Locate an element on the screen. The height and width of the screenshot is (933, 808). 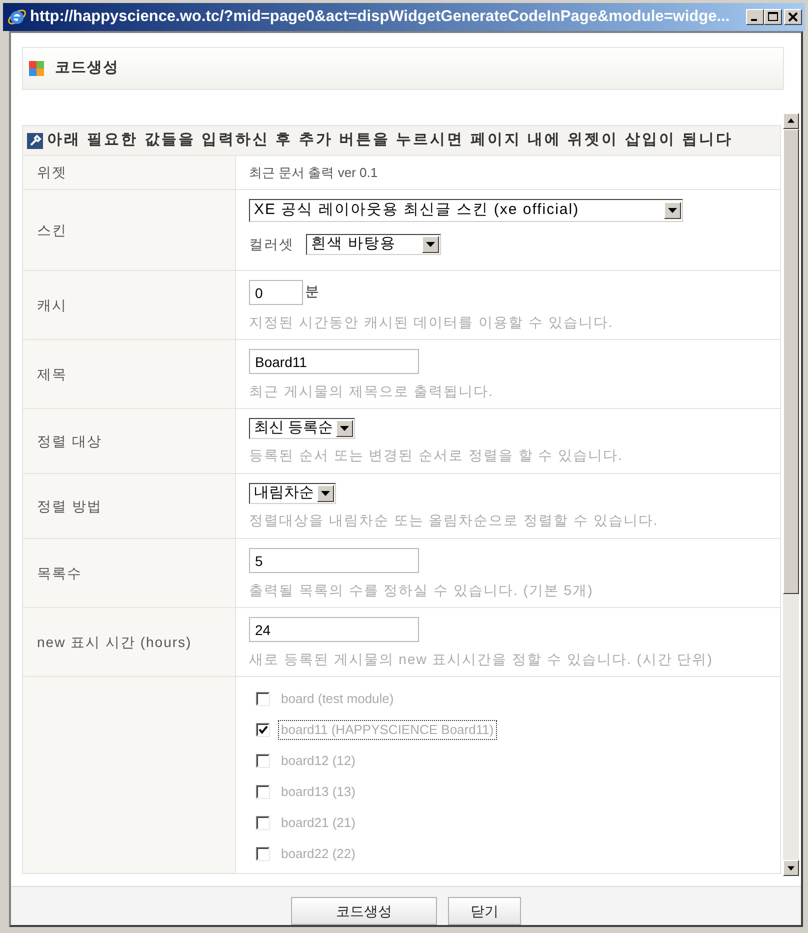
field-hint: 새로 등록된 게시물의 new 표시시간을 정할 수 있습니다. (시간 단위) is located at coordinates (481, 659).